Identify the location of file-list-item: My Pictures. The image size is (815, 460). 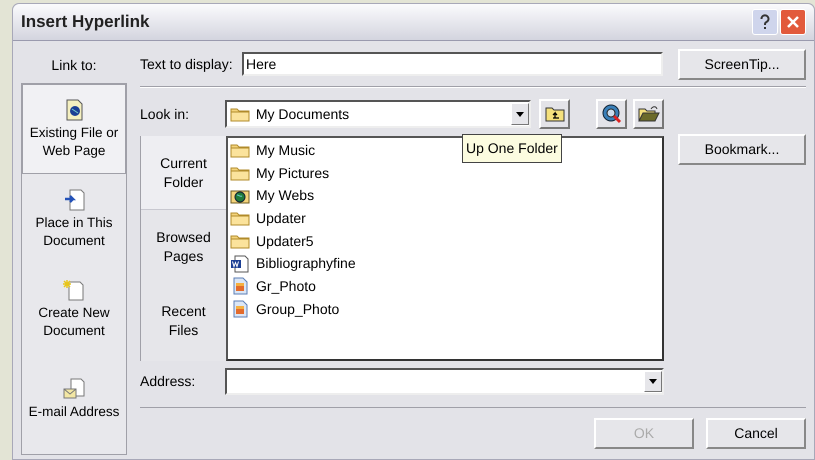
(281, 173).